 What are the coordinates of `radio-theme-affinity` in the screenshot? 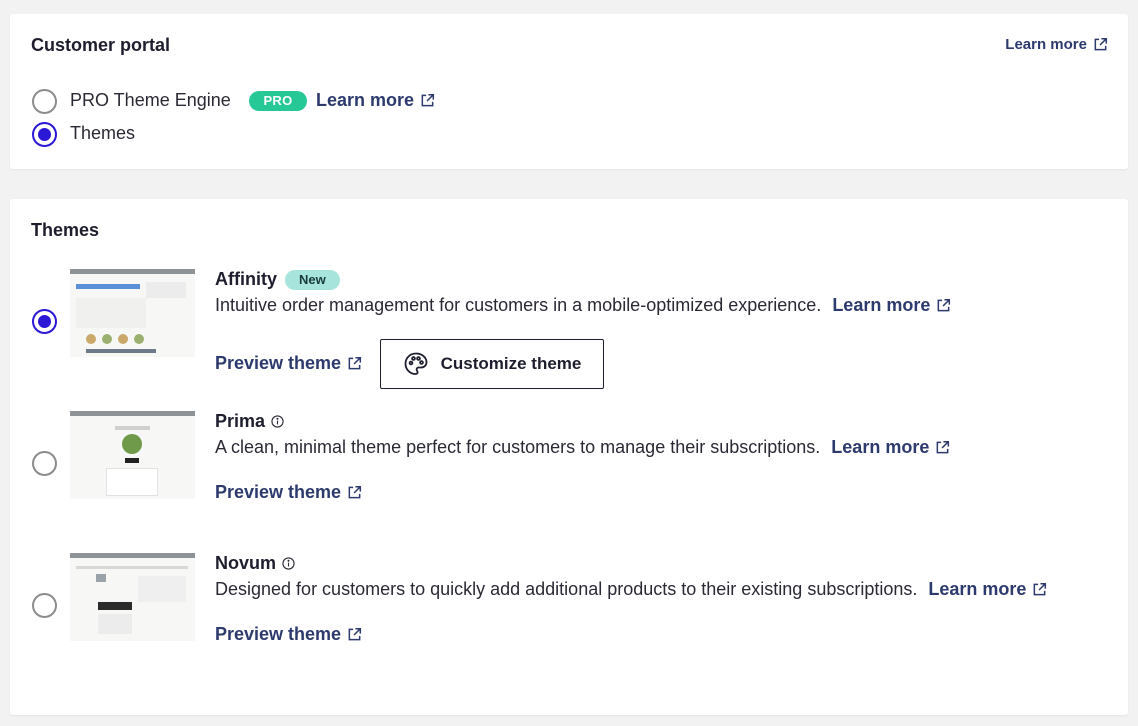 It's located at (44, 321).